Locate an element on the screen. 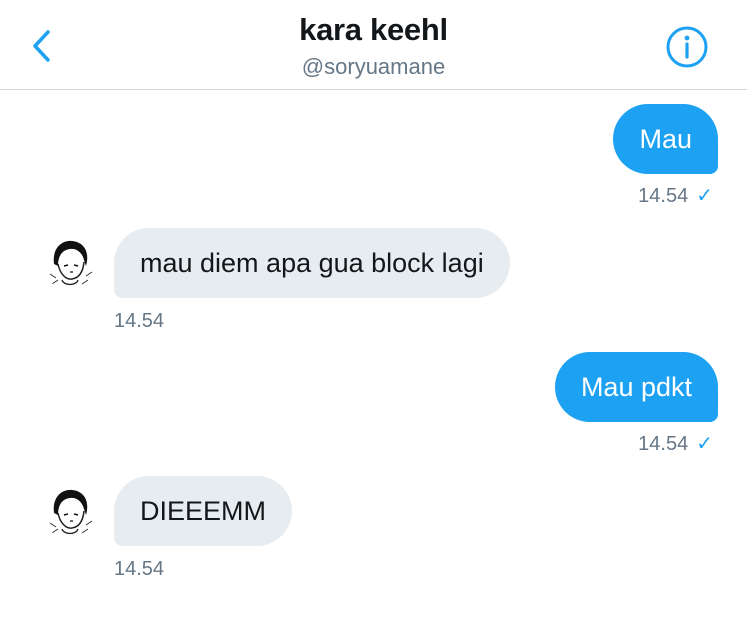  message-bubble-received: mau diem apa gua block lagi is located at coordinates (312, 263).